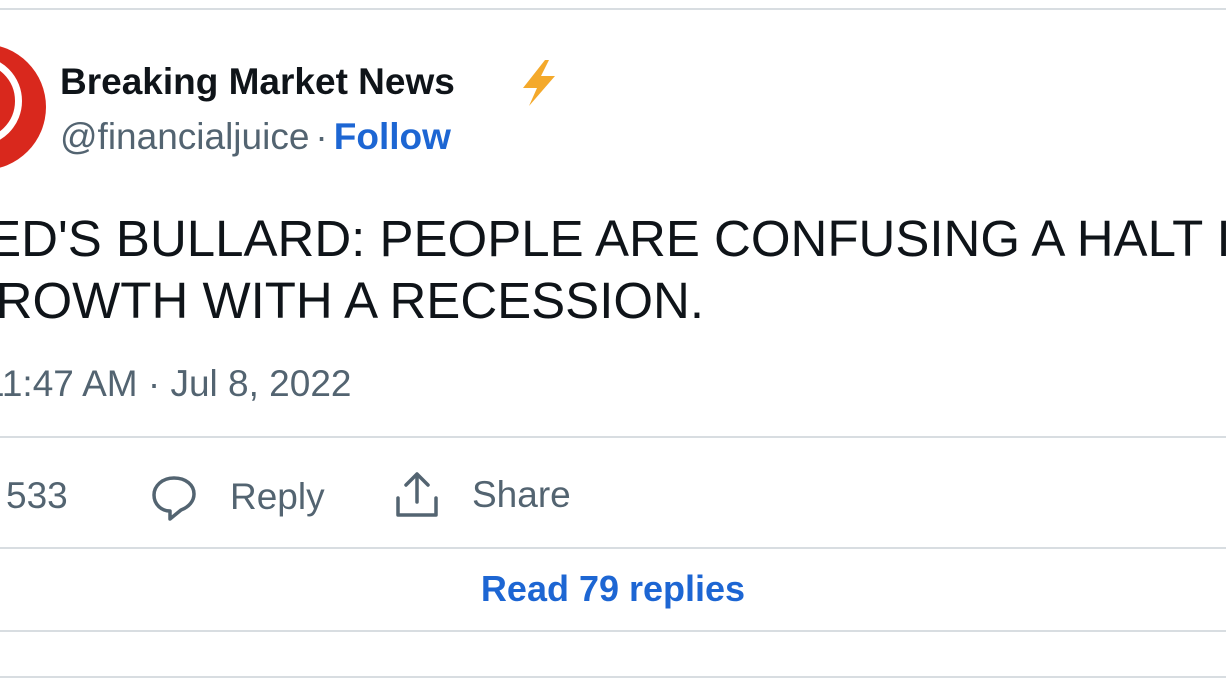 This screenshot has height=690, width=1226. What do you see at coordinates (184, 136) in the screenshot?
I see `account-handle: @financialjuice` at bounding box center [184, 136].